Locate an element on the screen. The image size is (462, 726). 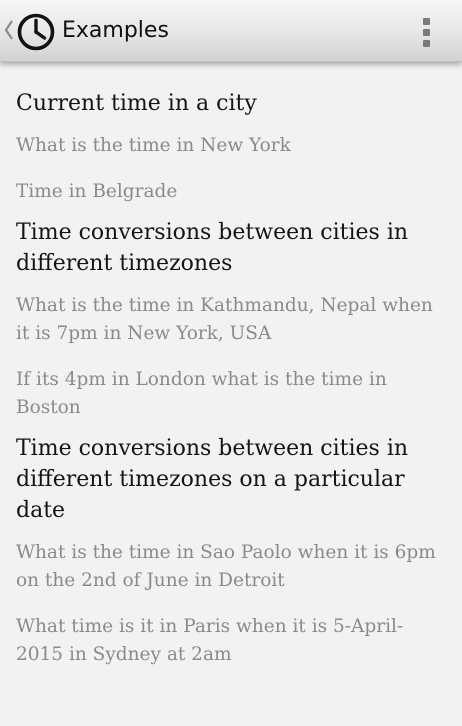
page-title: Examples is located at coordinates (115, 30).